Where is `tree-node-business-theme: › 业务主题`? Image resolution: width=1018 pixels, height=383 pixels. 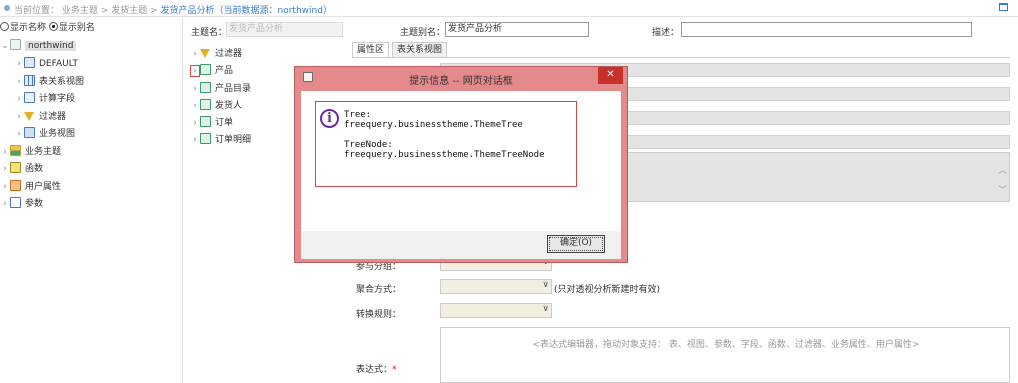 tree-node-business-theme: › 业务主题 is located at coordinates (30, 152).